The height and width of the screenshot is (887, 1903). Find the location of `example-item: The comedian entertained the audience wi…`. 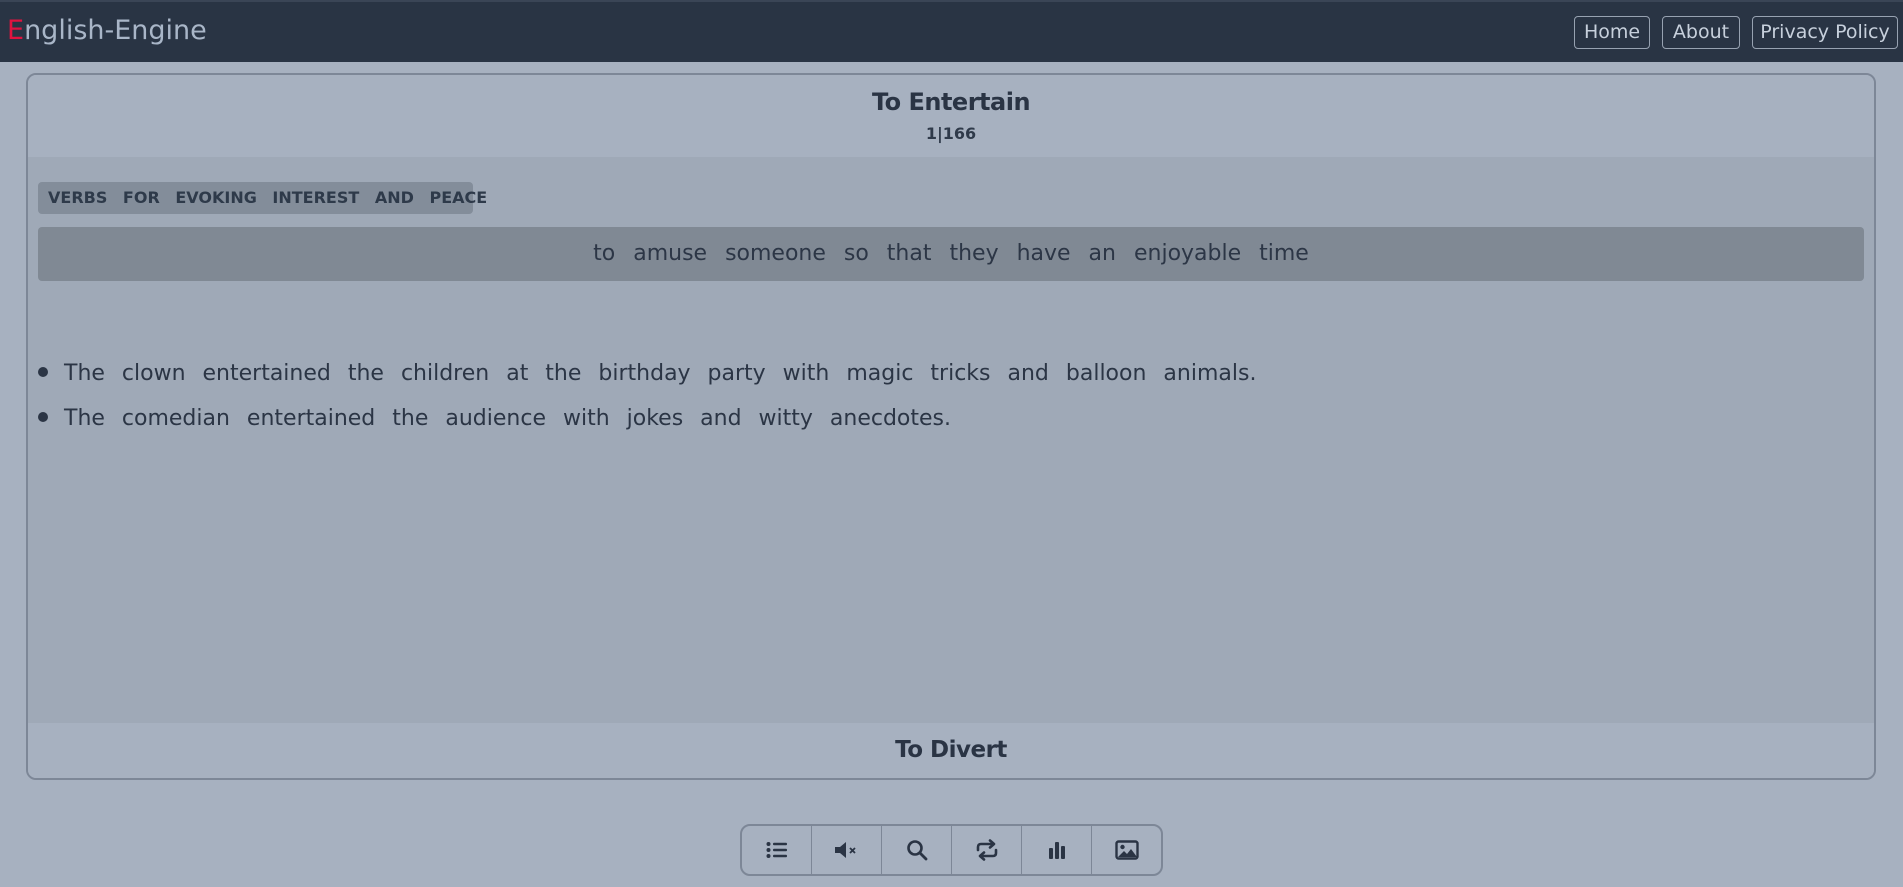

example-item: The comedian entertained the audience wi… is located at coordinates (494, 418).